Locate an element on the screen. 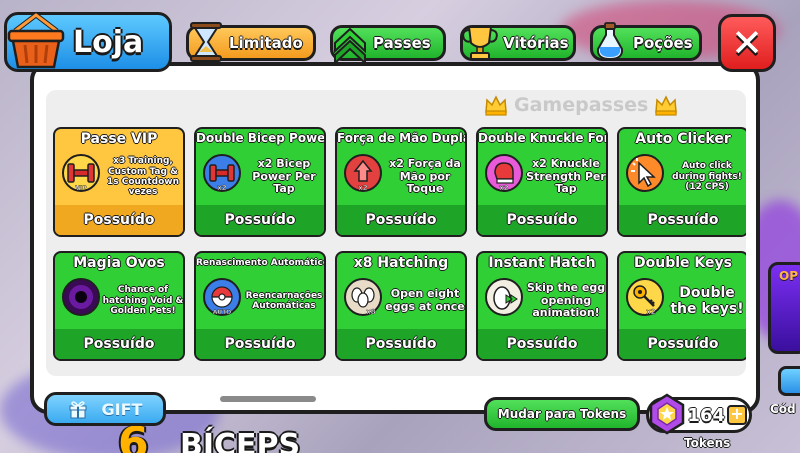  background-biceps-text: BÍCEPS is located at coordinates (240, 440).